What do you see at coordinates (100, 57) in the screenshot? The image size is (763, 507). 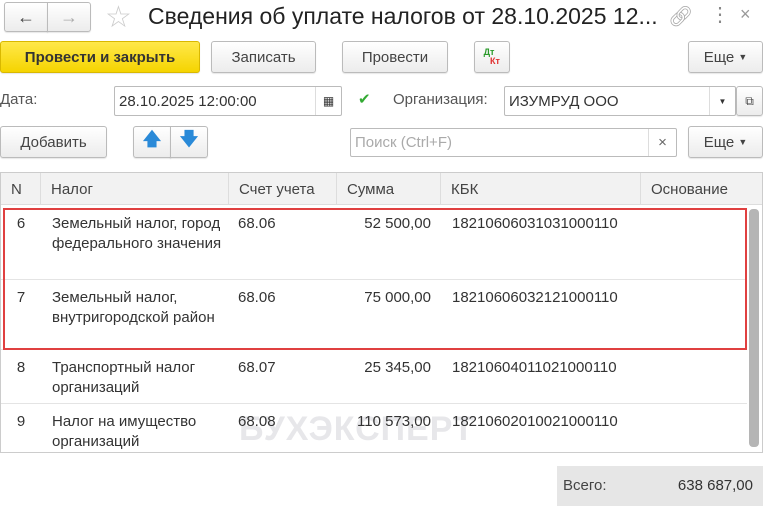 I see `post-and-close-button: Провести и закрыть` at bounding box center [100, 57].